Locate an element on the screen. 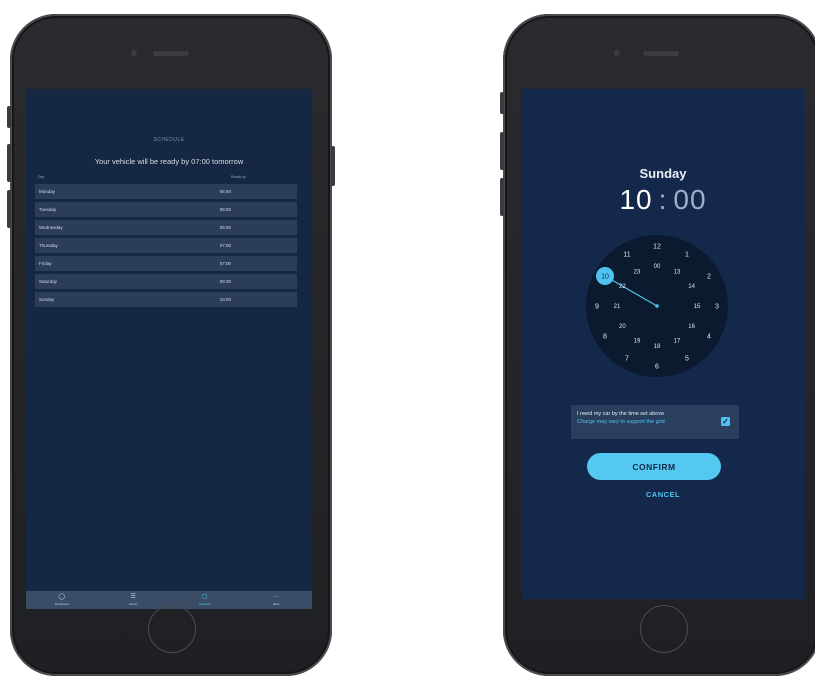 The height and width of the screenshot is (676, 815). row-day: Wednesday is located at coordinates (51, 227).